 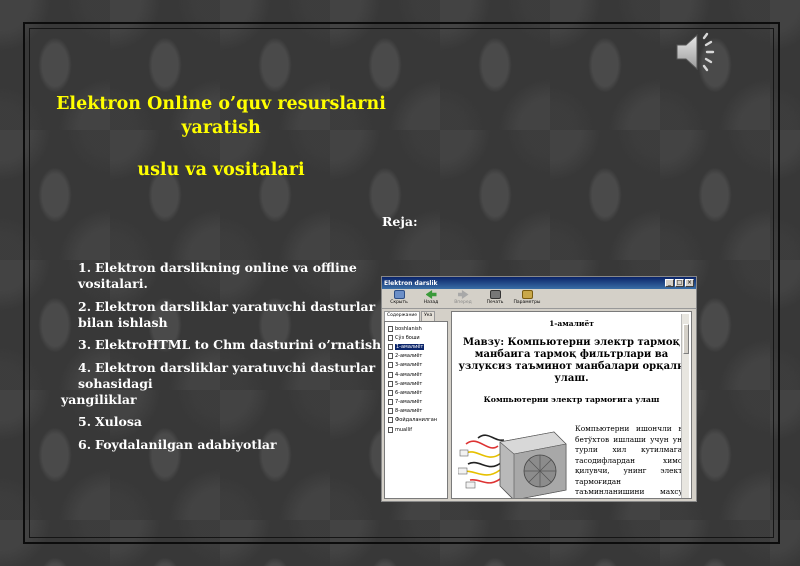 What do you see at coordinates (571, 399) in the screenshot?
I see `content-subheading: Компьютерни электр тармоғига улаш` at bounding box center [571, 399].